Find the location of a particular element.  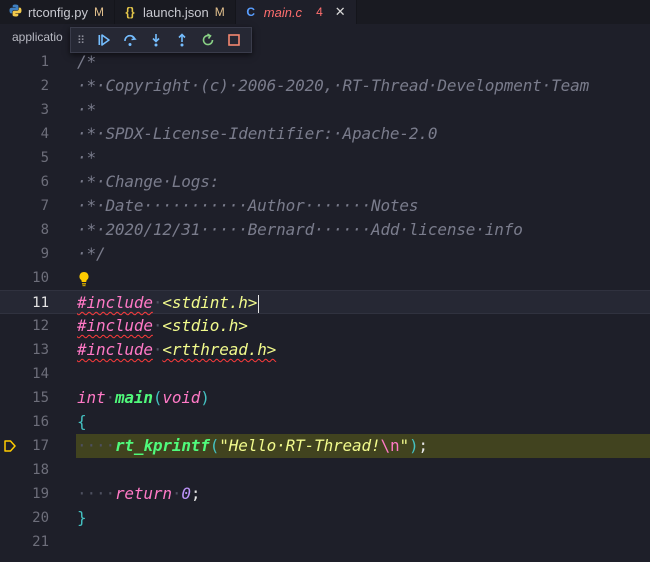

json-icon: {} is located at coordinates (130, 12).